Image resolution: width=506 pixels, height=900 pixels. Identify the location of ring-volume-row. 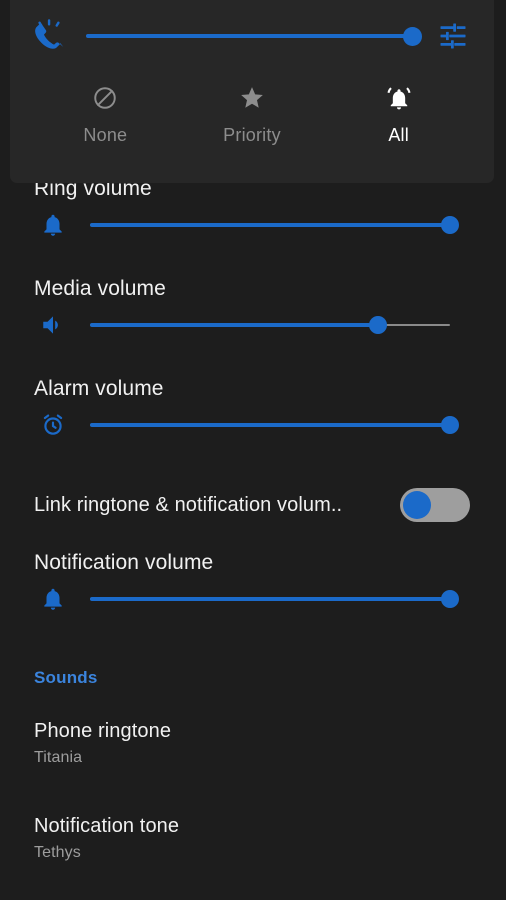
(253, 225).